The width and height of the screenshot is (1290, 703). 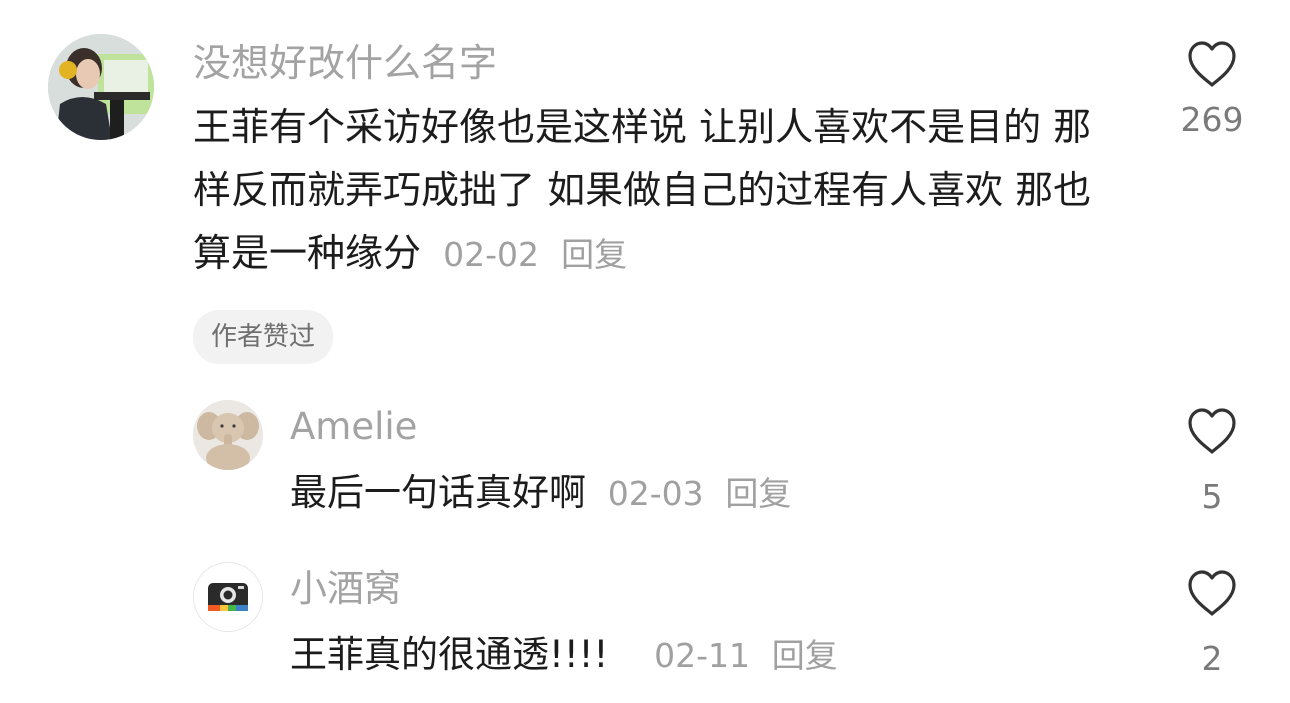 What do you see at coordinates (1212, 119) in the screenshot?
I see `like-count: 269` at bounding box center [1212, 119].